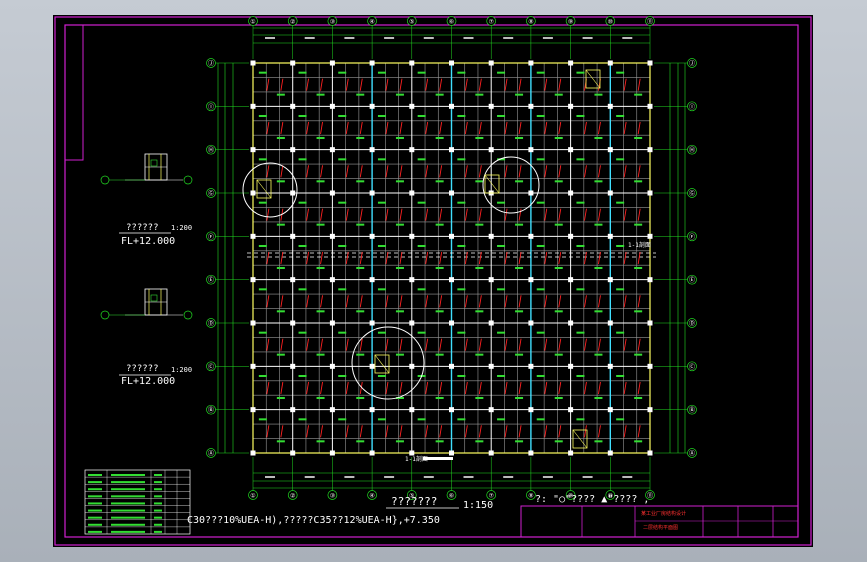 The height and width of the screenshot is (562, 867). Describe the element at coordinates (252, 22) in the screenshot. I see `axis-label-column: ①` at that location.